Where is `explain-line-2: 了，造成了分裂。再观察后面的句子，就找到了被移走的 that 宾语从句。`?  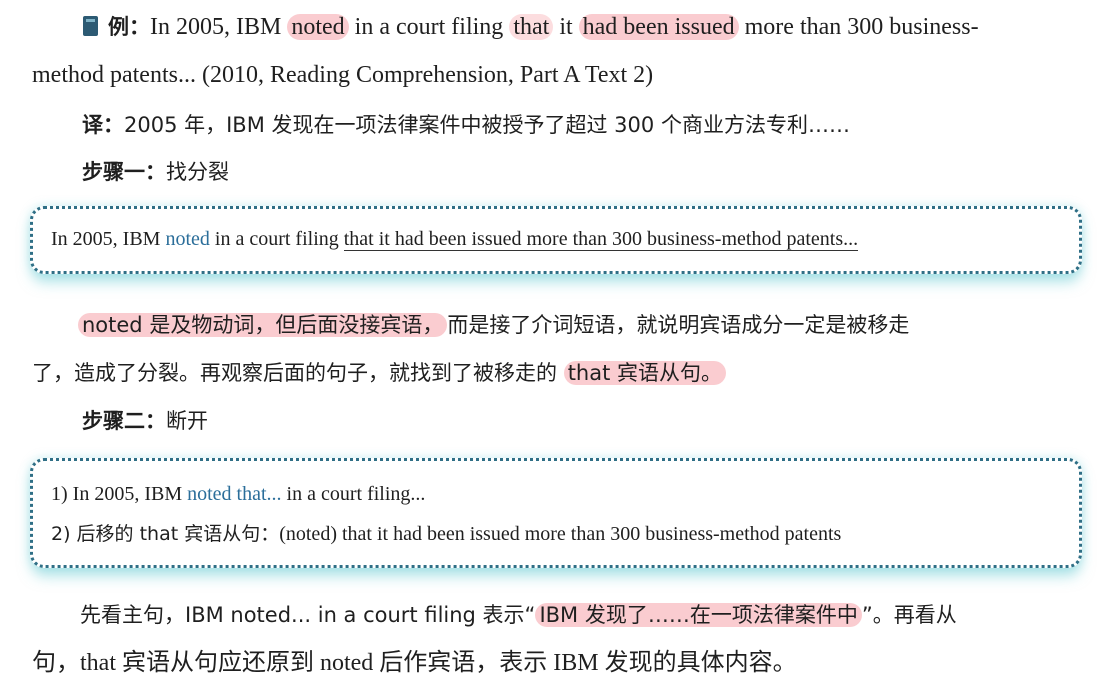 explain-line-2: 了，造成了分裂。再观察后面的句子，就找到了被移走的 that 宾语从句。 is located at coordinates (379, 373).